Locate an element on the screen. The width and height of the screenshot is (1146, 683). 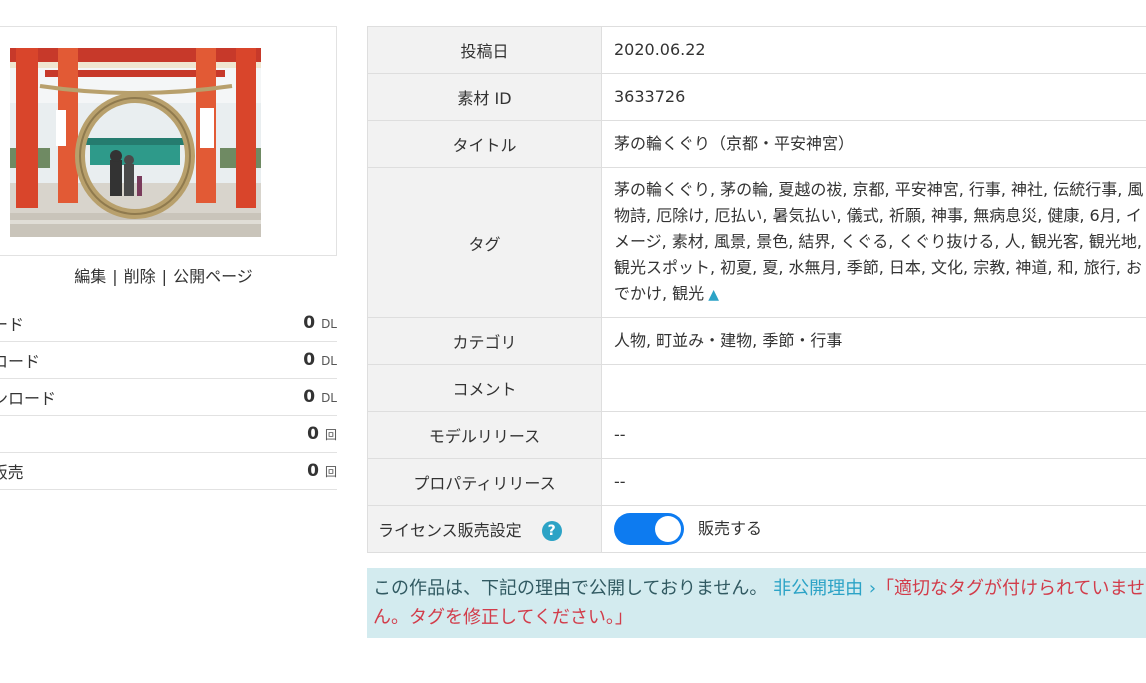
row-post-date: 投稿日 2020.06.22 is located at coordinates (756, 50).